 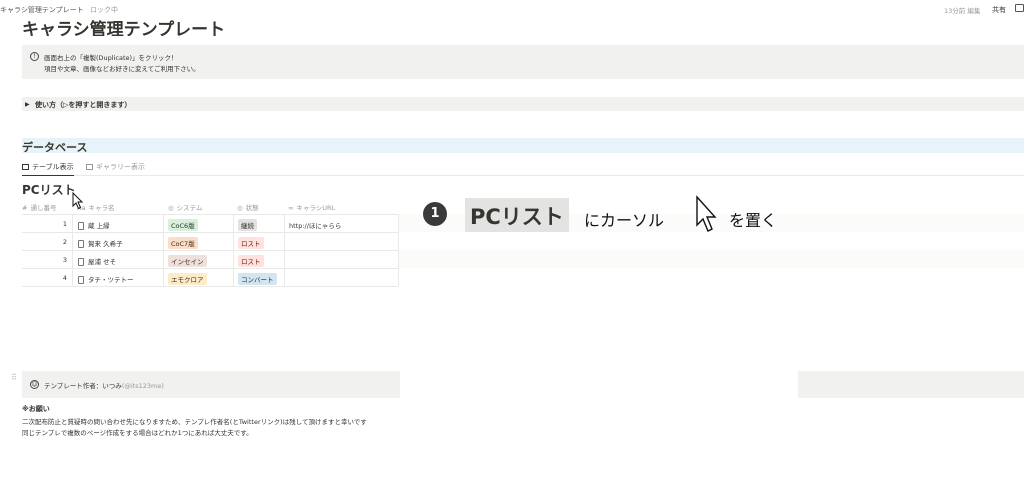 I want to click on row-number: 3, so click(x=64, y=260).